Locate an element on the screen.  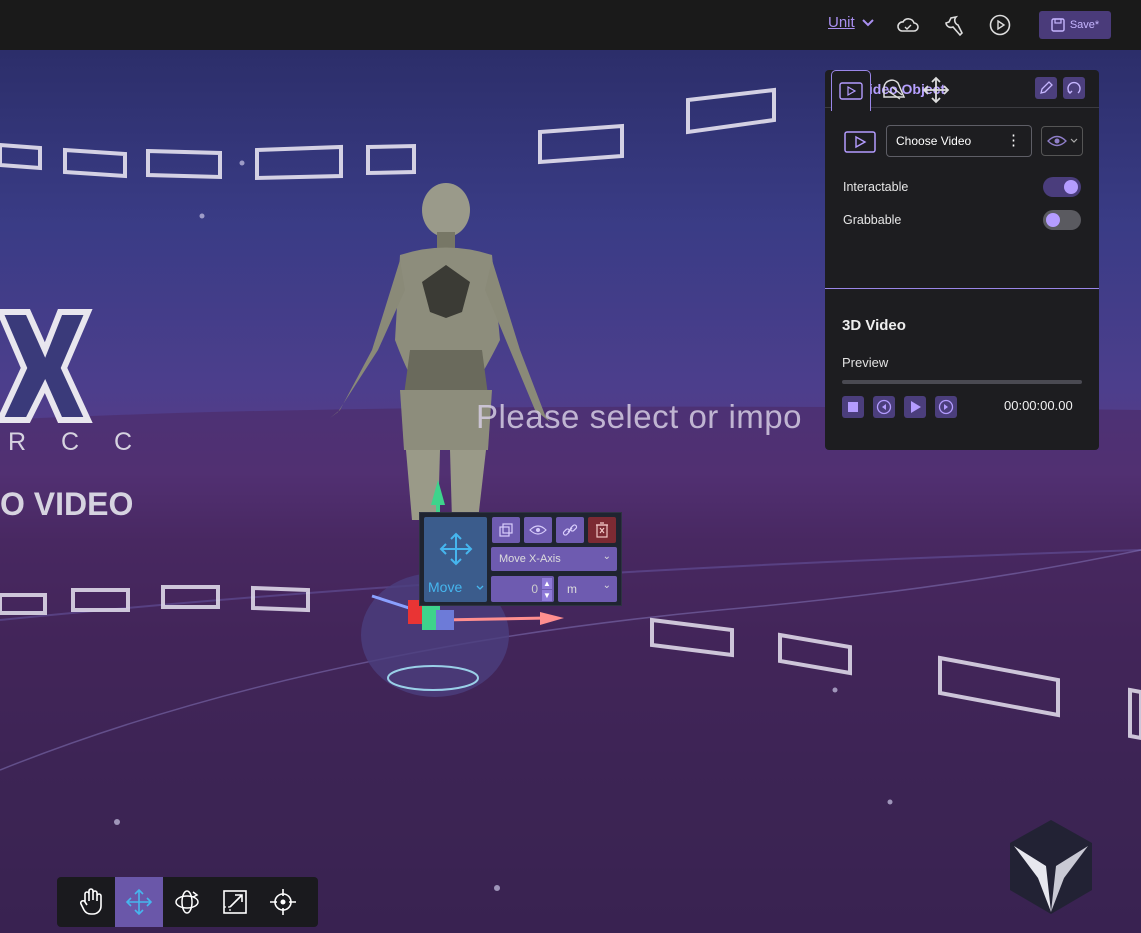
stop-button is located at coordinates (853, 407).